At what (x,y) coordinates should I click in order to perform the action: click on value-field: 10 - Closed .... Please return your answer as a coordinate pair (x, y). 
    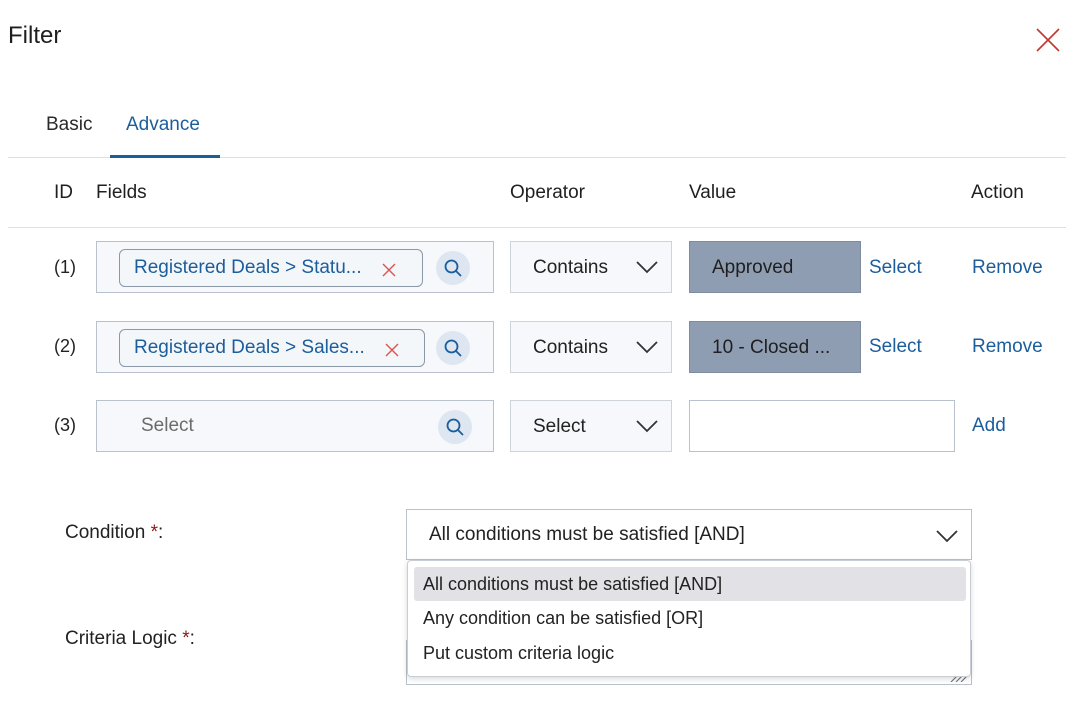
    Looking at the image, I should click on (775, 347).